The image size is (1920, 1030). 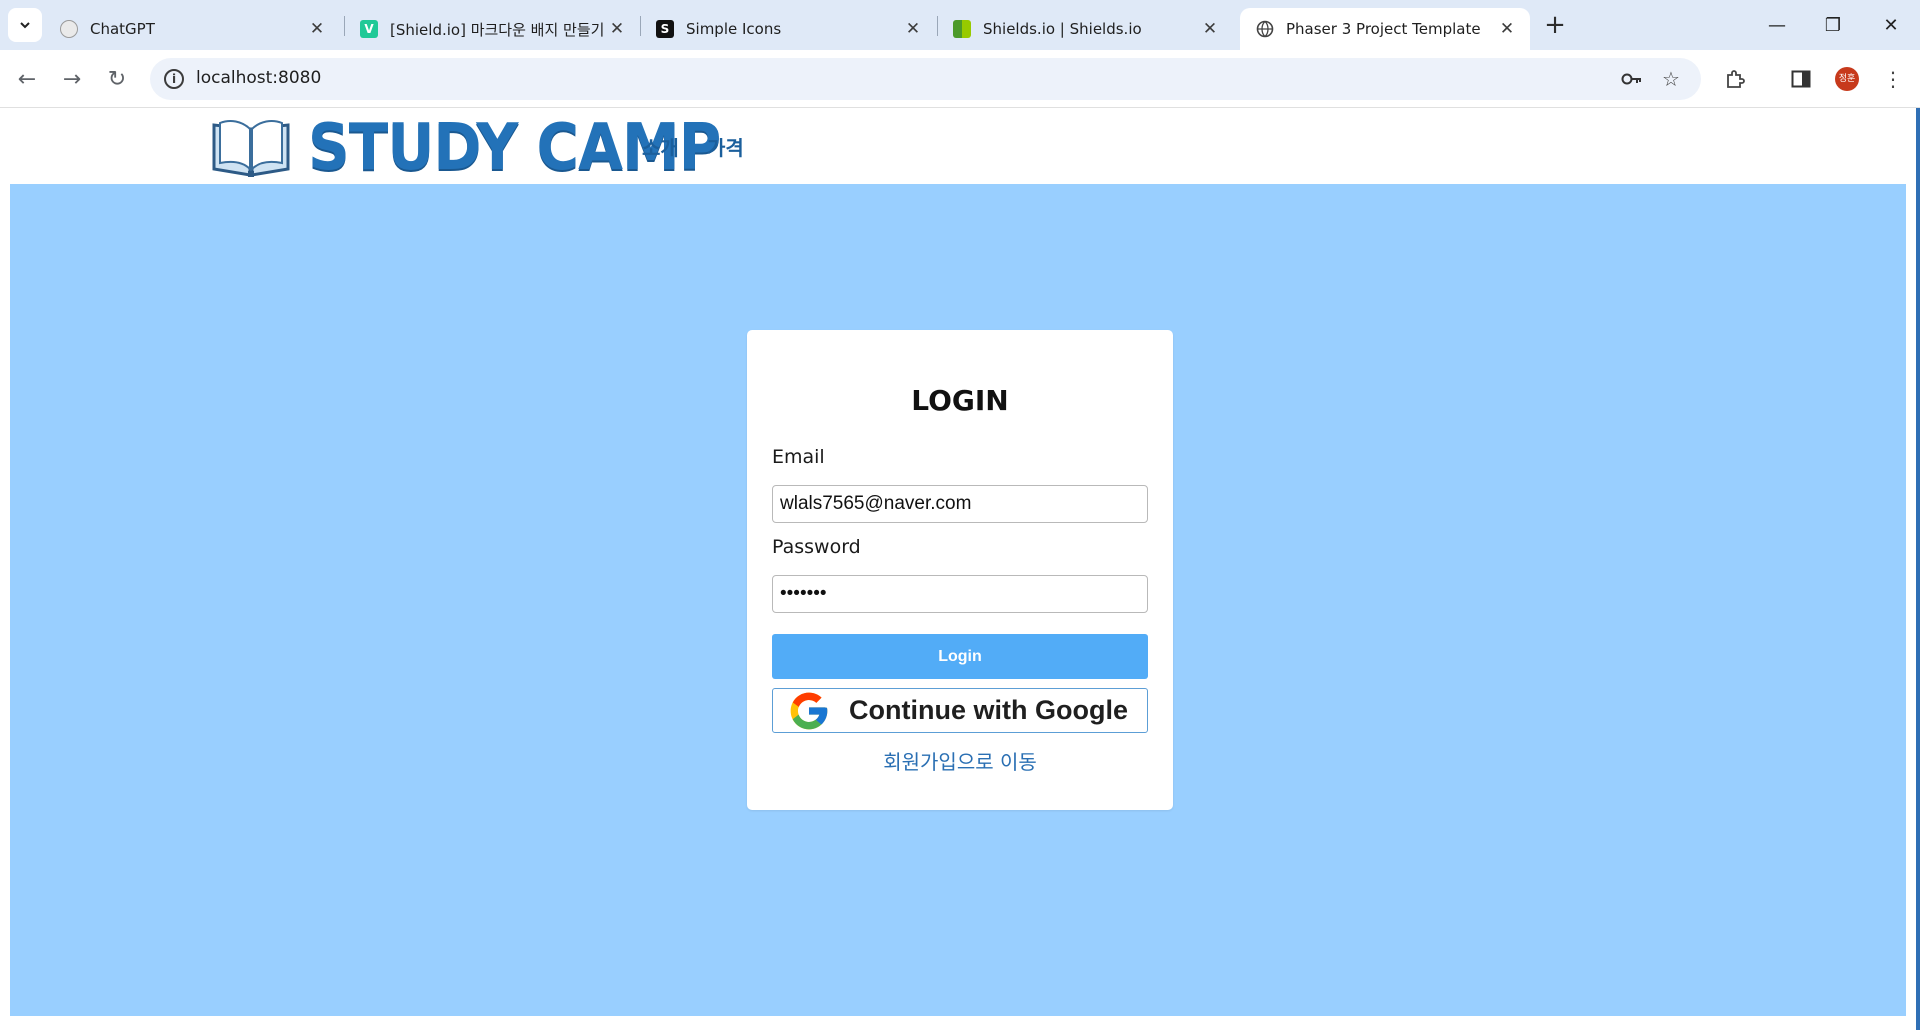 What do you see at coordinates (925, 79) in the screenshot?
I see `address-bar: i localhost:8080 ☆` at bounding box center [925, 79].